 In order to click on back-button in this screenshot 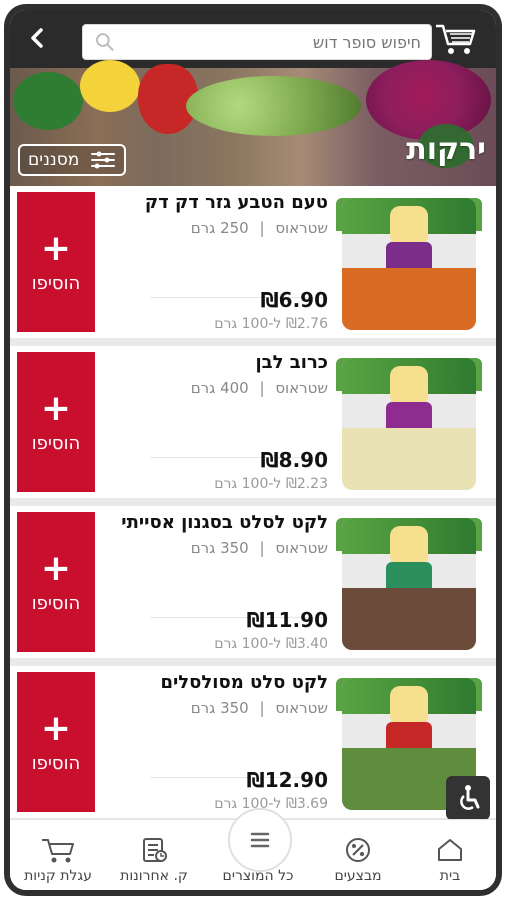, I will do `click(38, 38)`.